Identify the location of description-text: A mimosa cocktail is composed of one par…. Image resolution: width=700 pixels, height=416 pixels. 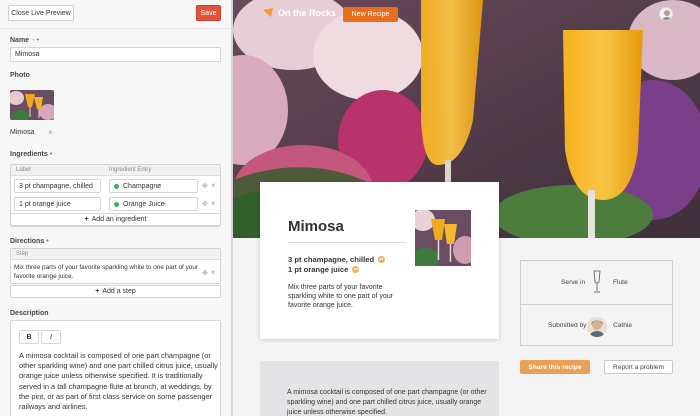
(119, 381).